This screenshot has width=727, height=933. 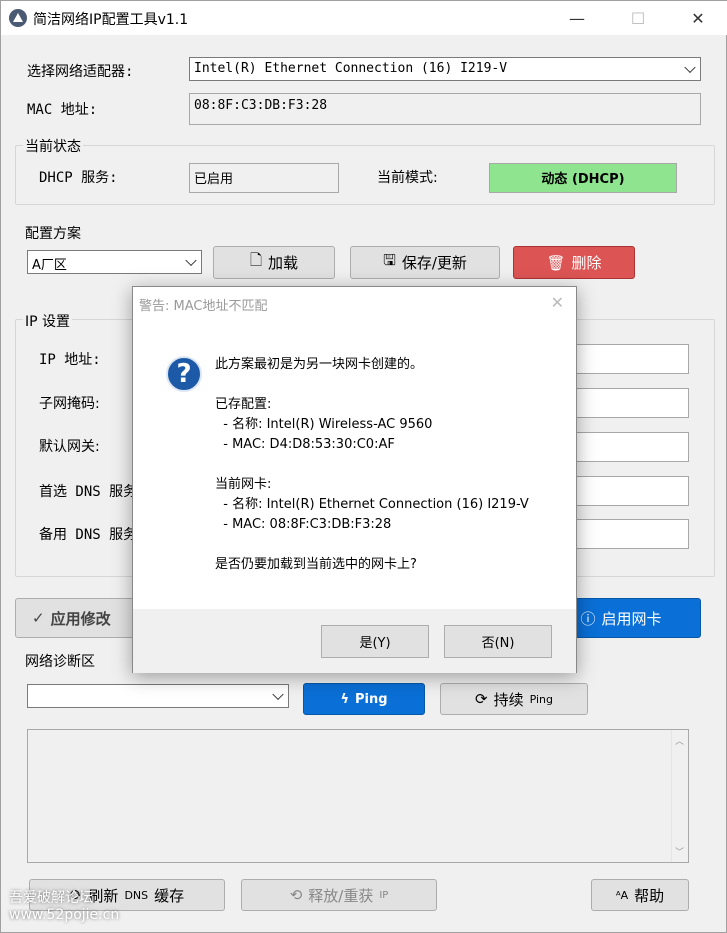 What do you see at coordinates (78, 178) in the screenshot?
I see `dhcp-label: DHCP 服务:` at bounding box center [78, 178].